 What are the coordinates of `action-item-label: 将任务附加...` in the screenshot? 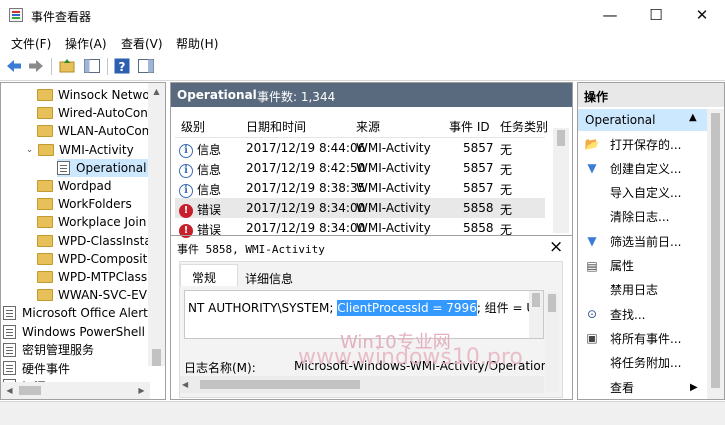 It's located at (646, 363).